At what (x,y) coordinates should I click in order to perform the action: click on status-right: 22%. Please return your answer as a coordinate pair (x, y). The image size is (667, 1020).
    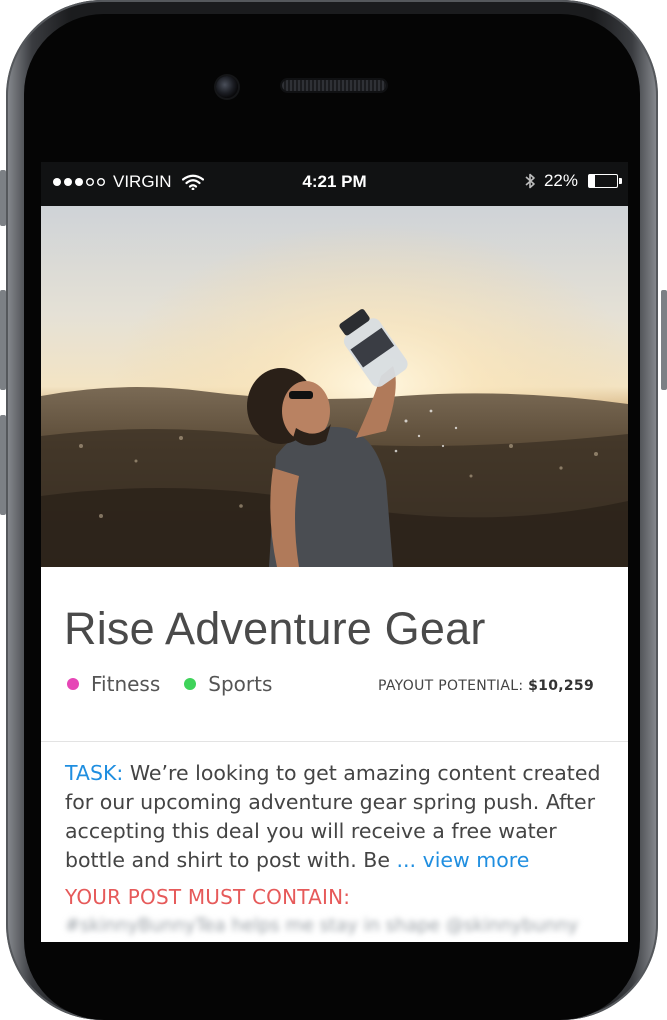
    Looking at the image, I should click on (573, 181).